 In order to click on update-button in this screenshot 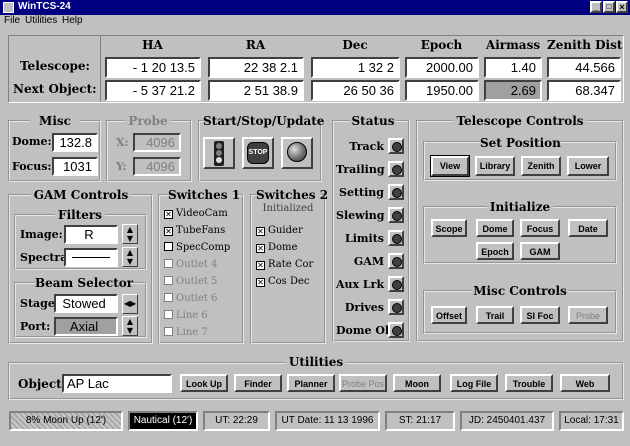, I will do `click(297, 153)`.